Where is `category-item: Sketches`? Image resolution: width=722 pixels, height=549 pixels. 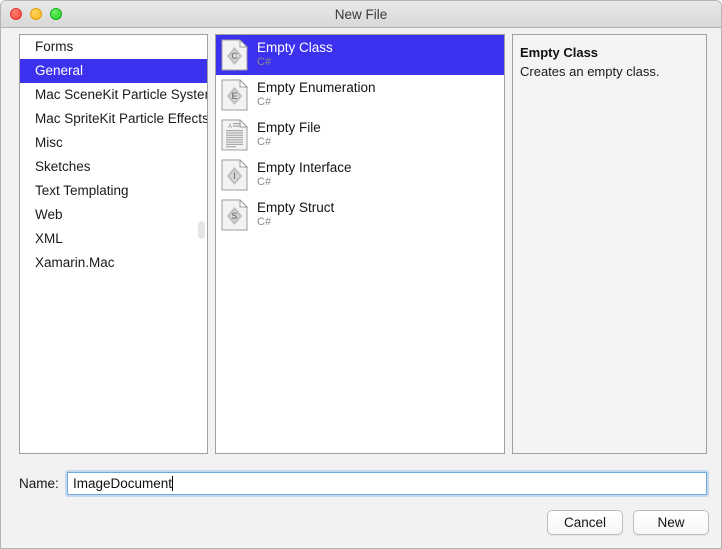
category-item: Sketches is located at coordinates (113, 167).